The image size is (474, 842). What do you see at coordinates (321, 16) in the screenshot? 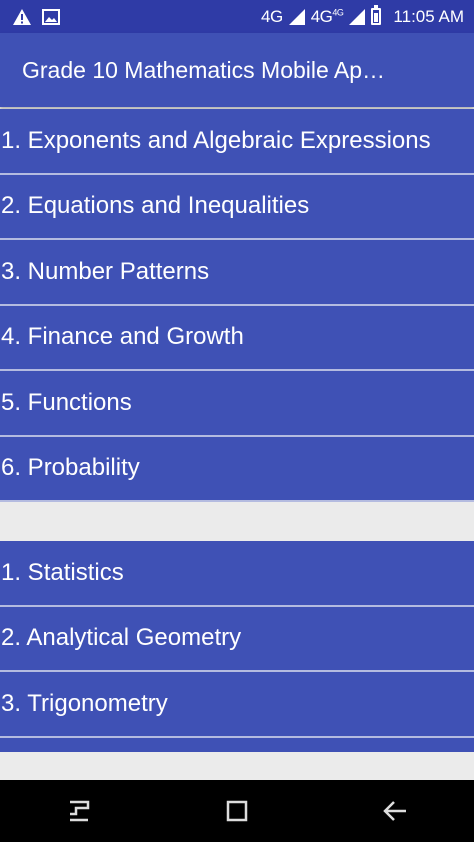
I see `network-label-2-text: 4G` at bounding box center [321, 16].